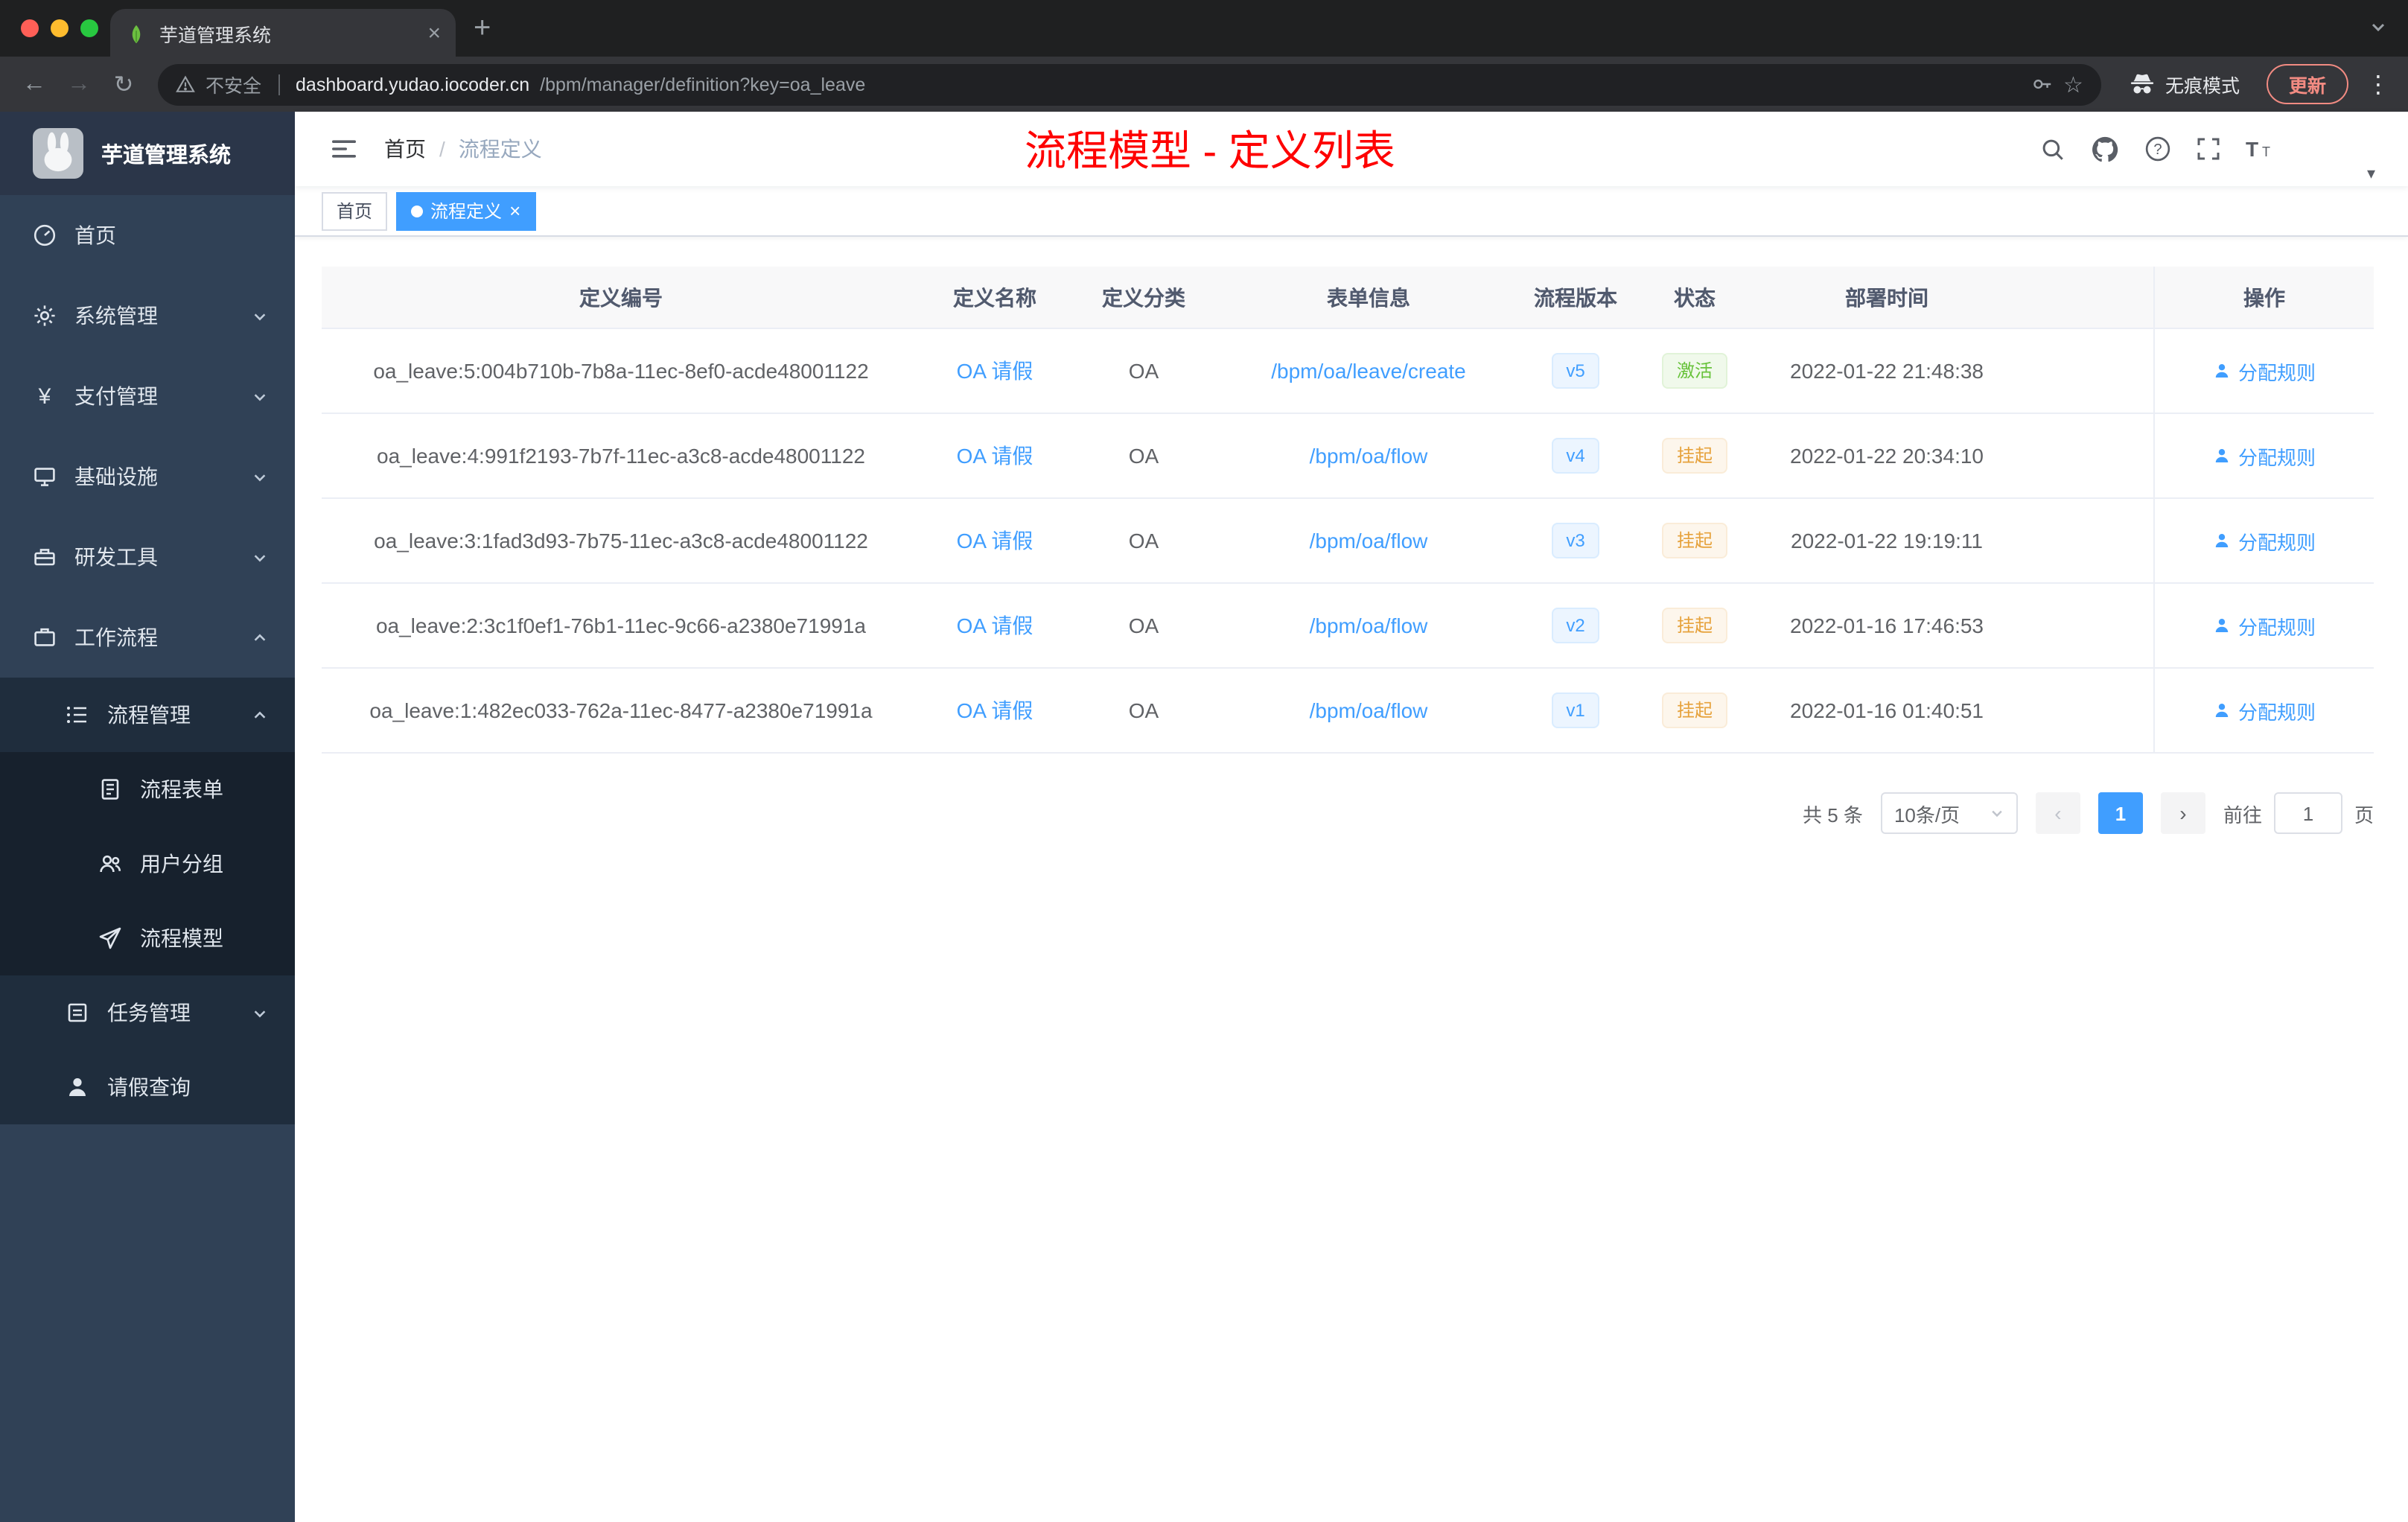 The height and width of the screenshot is (1522, 2408). I want to click on sidebar-item-process-mgmt: 流程管理, so click(147, 715).